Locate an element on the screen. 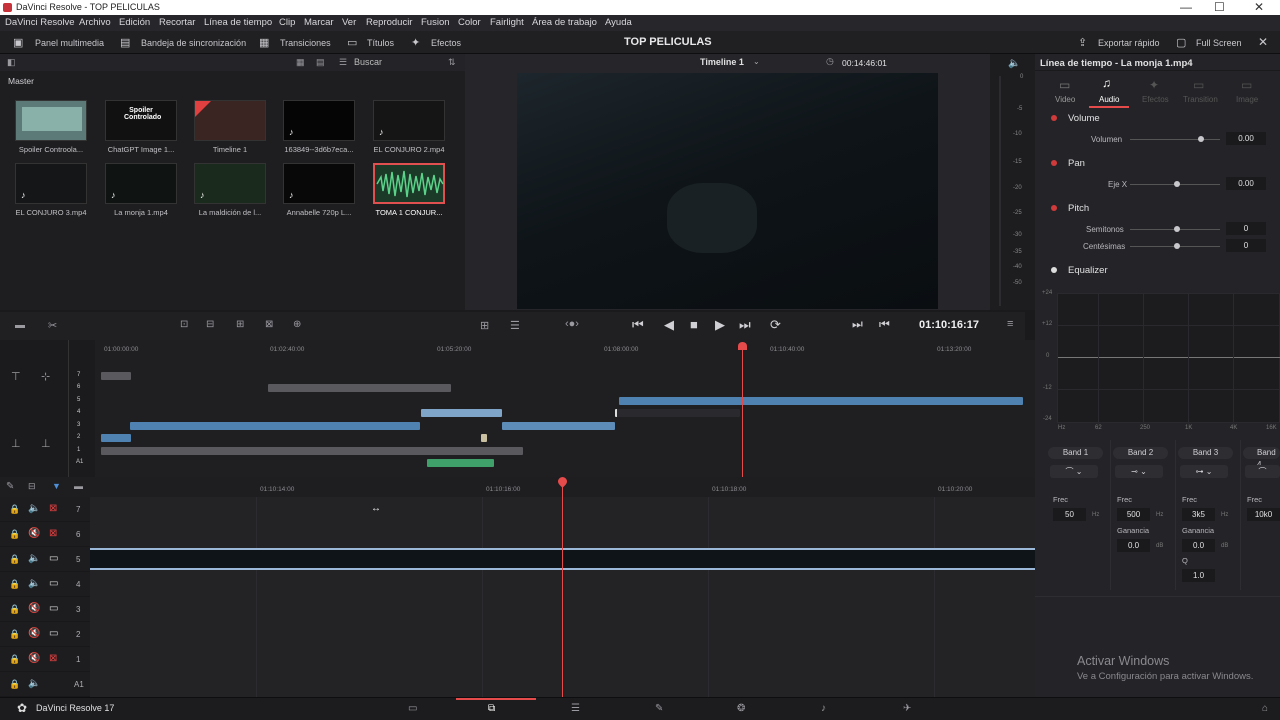 Image resolution: width=1280 pixels, height=720 pixels. titles-button: Títulos is located at coordinates (380, 43).